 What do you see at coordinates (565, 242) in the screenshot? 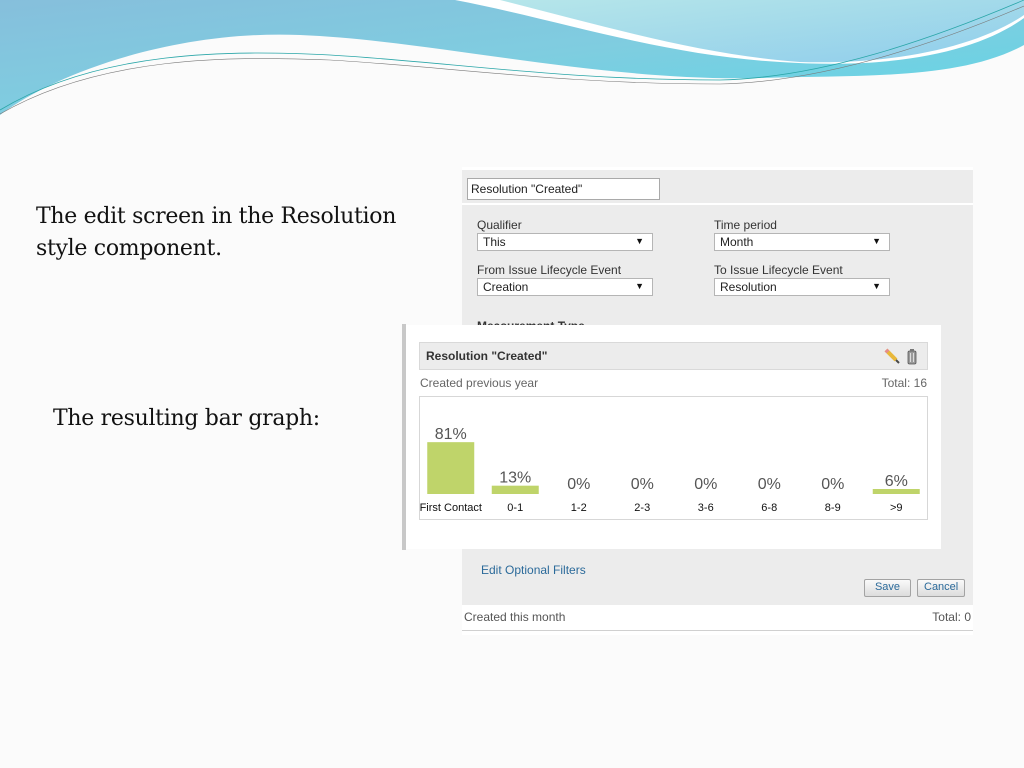
I see `qualifier-select: This ▼` at bounding box center [565, 242].